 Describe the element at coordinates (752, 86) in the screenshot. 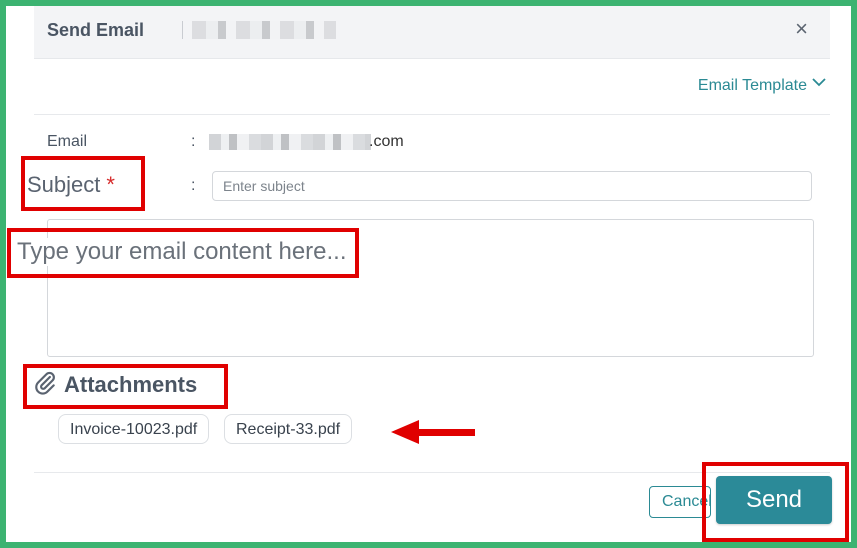

I see `email-template-dropdown: Email Template` at that location.